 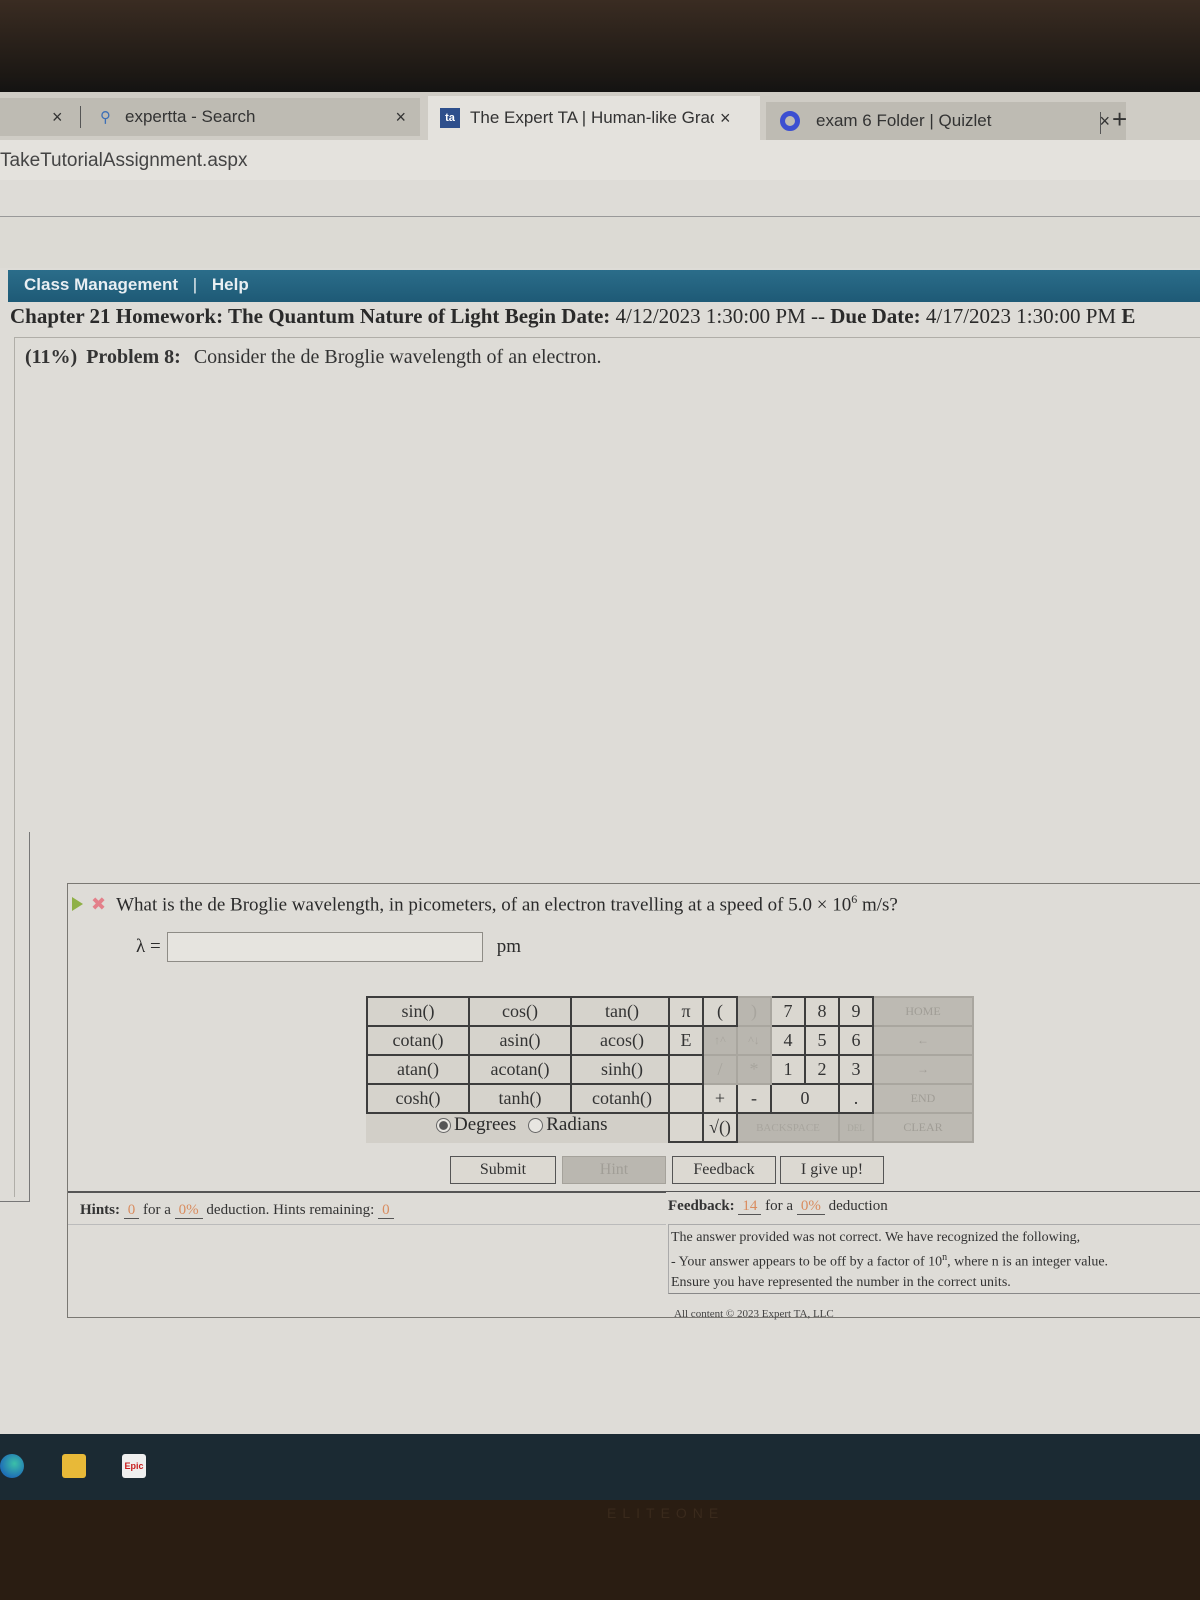 I want to click on tab-label: expertta - Search, so click(x=190, y=116).